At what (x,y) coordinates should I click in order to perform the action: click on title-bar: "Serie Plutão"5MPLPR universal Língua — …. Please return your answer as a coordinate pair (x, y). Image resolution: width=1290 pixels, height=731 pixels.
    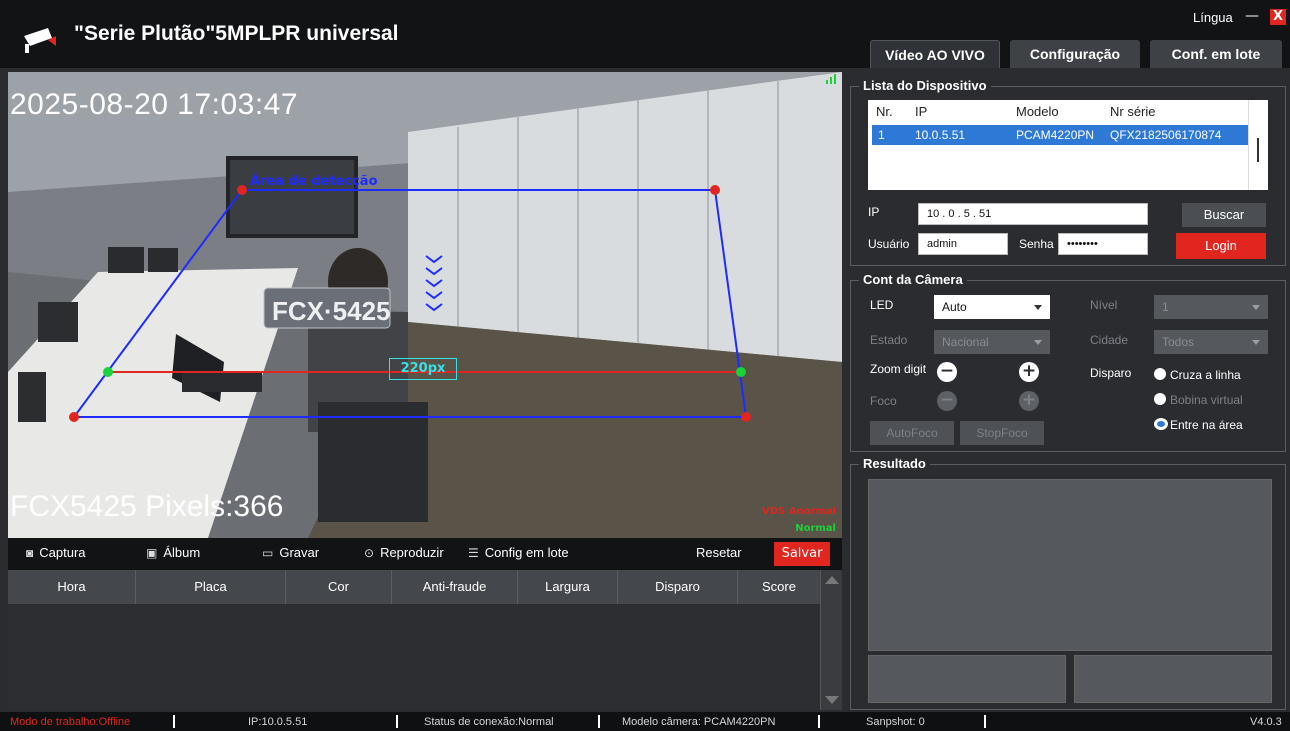
    Looking at the image, I should click on (645, 34).